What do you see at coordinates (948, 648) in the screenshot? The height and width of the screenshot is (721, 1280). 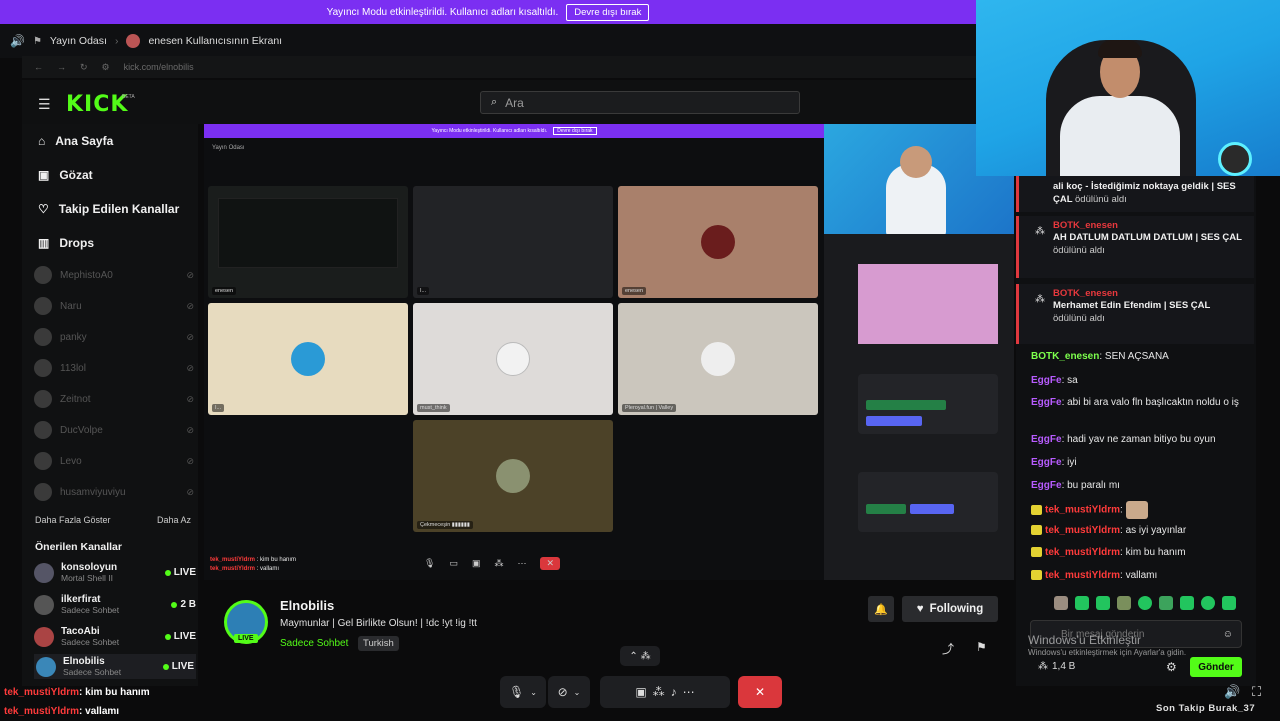 I see `share-icon: ⤴` at bounding box center [948, 648].